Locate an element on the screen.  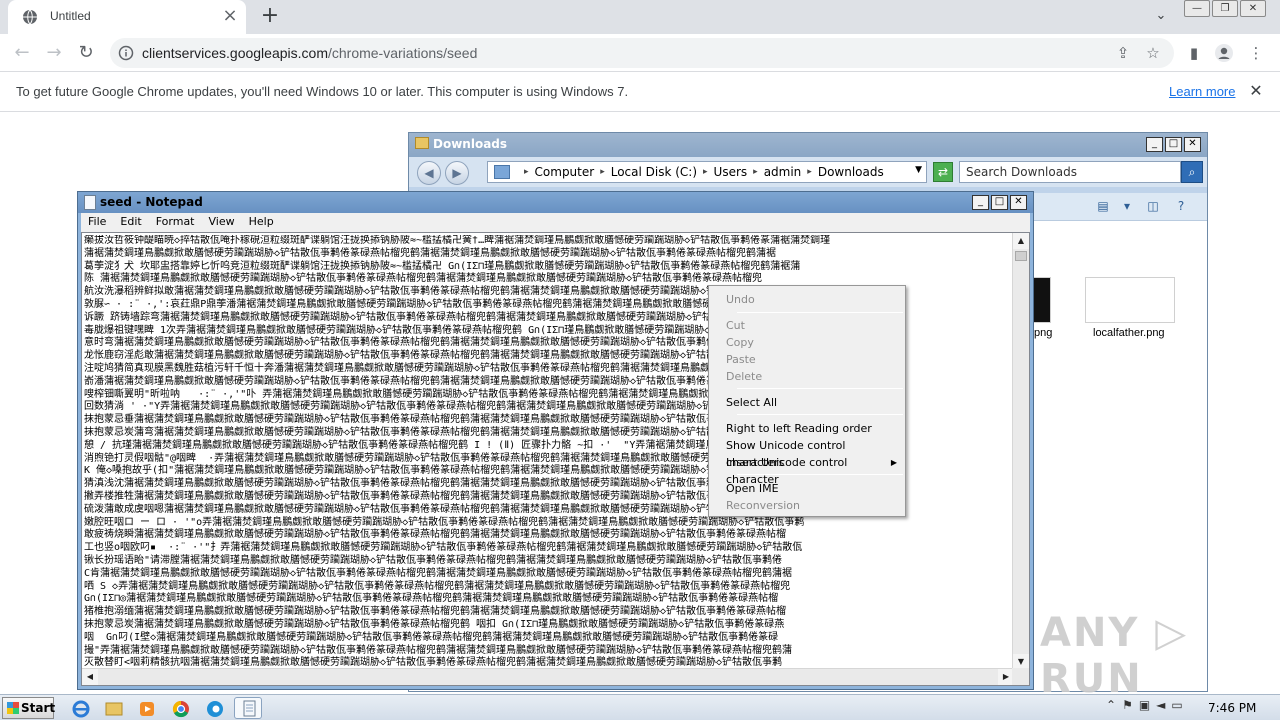
help-icon: ? is located at coordinates (1181, 206).